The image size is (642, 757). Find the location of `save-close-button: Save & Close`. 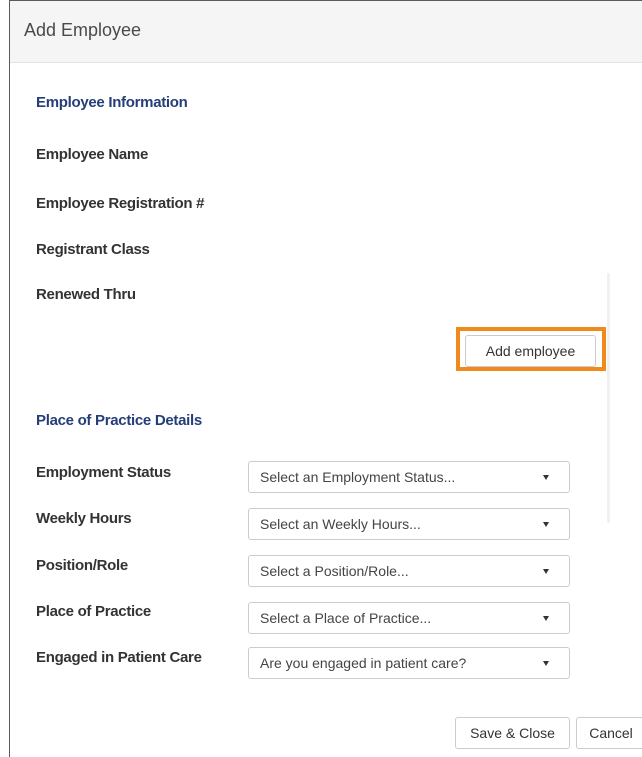

save-close-button: Save & Close is located at coordinates (512, 733).